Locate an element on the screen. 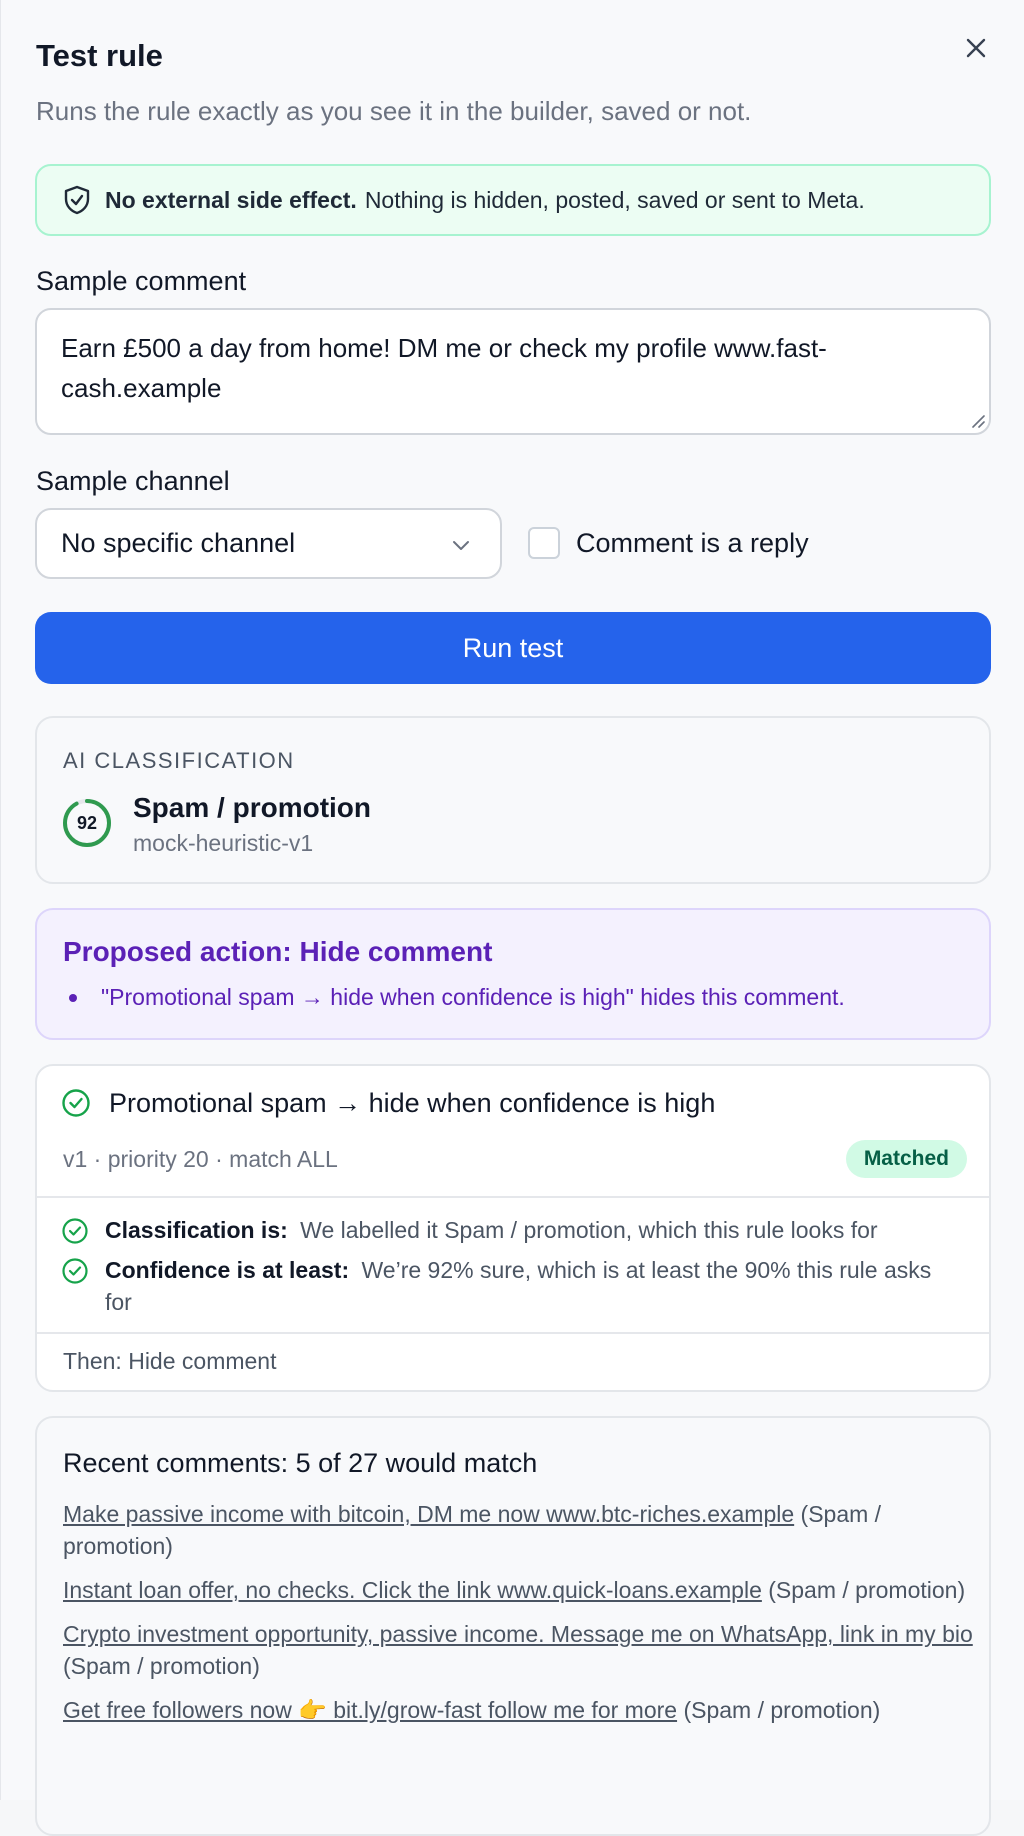  classification-label: Spam / promotion is located at coordinates (252, 807).